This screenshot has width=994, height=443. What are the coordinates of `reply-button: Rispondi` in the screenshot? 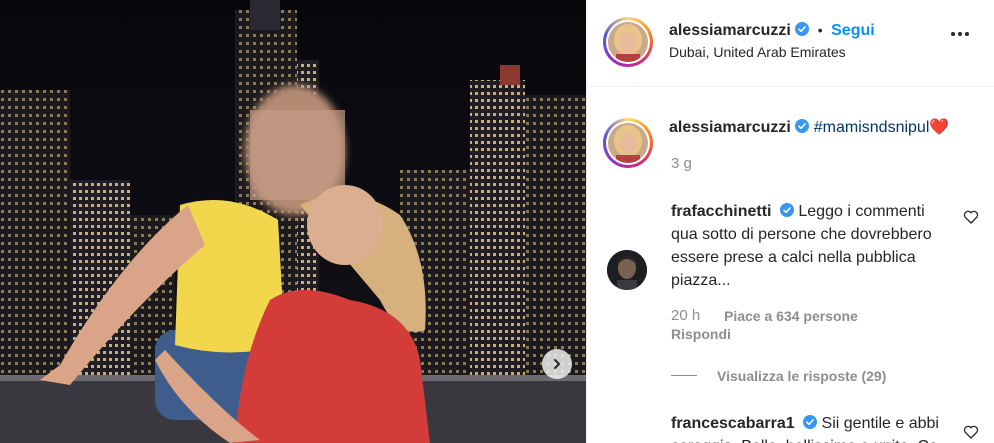 It's located at (701, 334).